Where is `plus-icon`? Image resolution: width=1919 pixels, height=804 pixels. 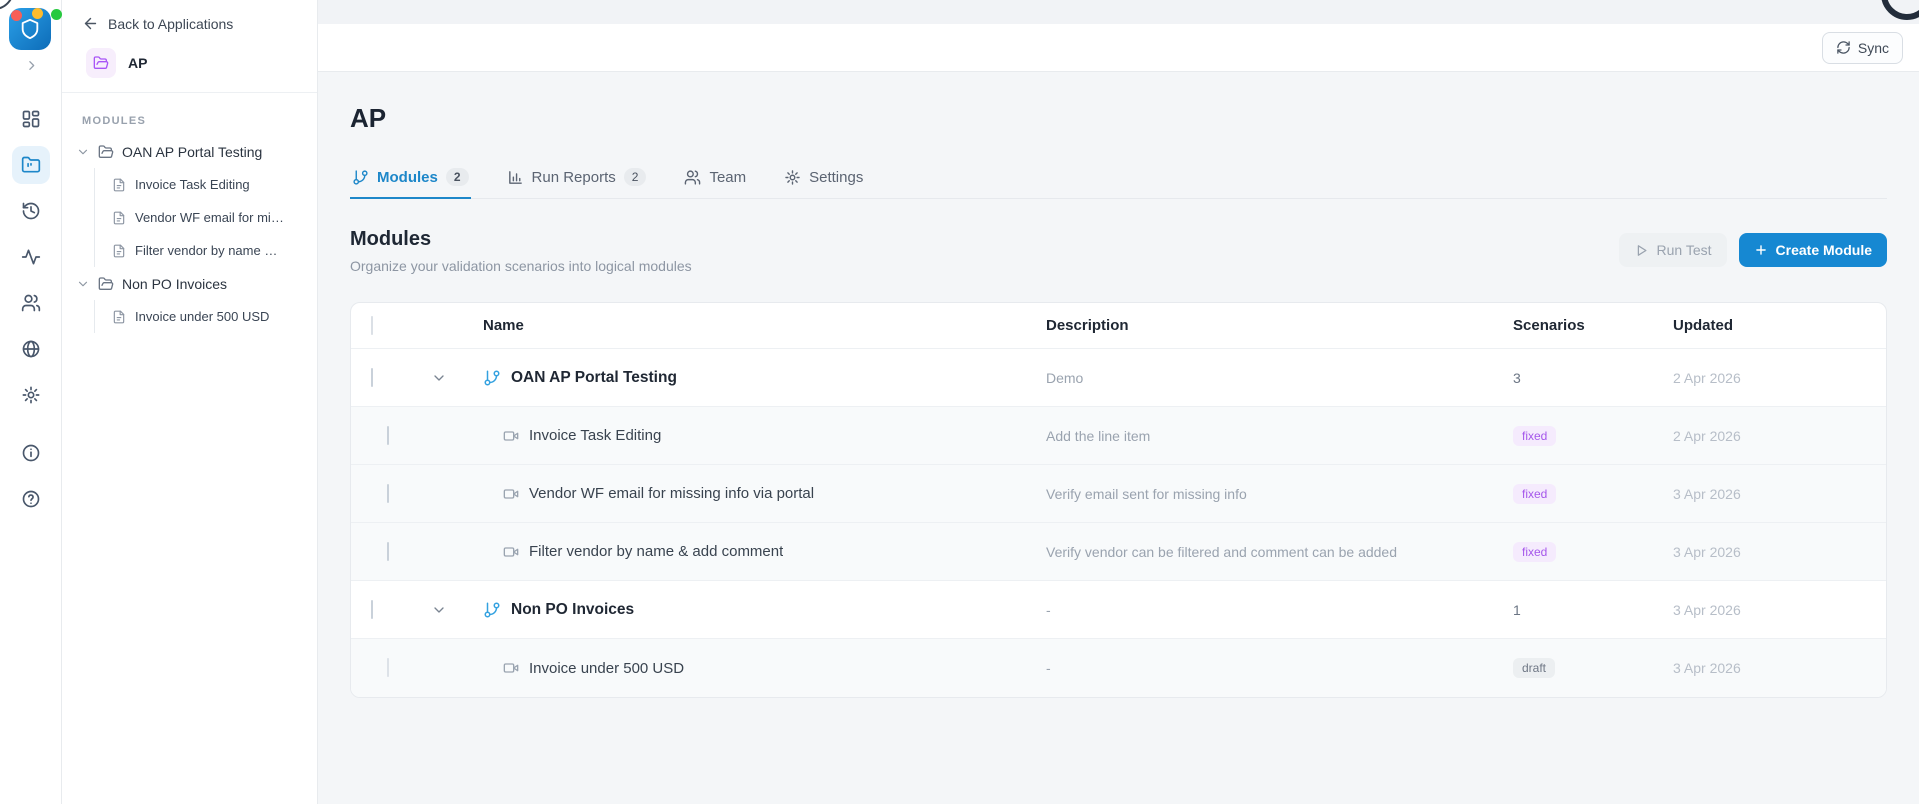 plus-icon is located at coordinates (1760, 250).